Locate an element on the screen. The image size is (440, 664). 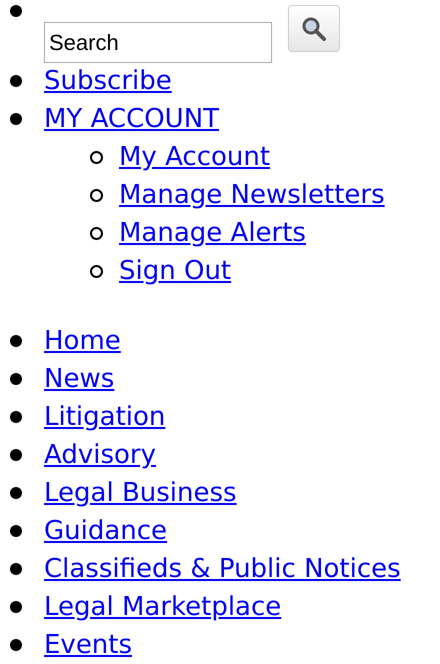
nav-link: Subscribe is located at coordinates (108, 81).